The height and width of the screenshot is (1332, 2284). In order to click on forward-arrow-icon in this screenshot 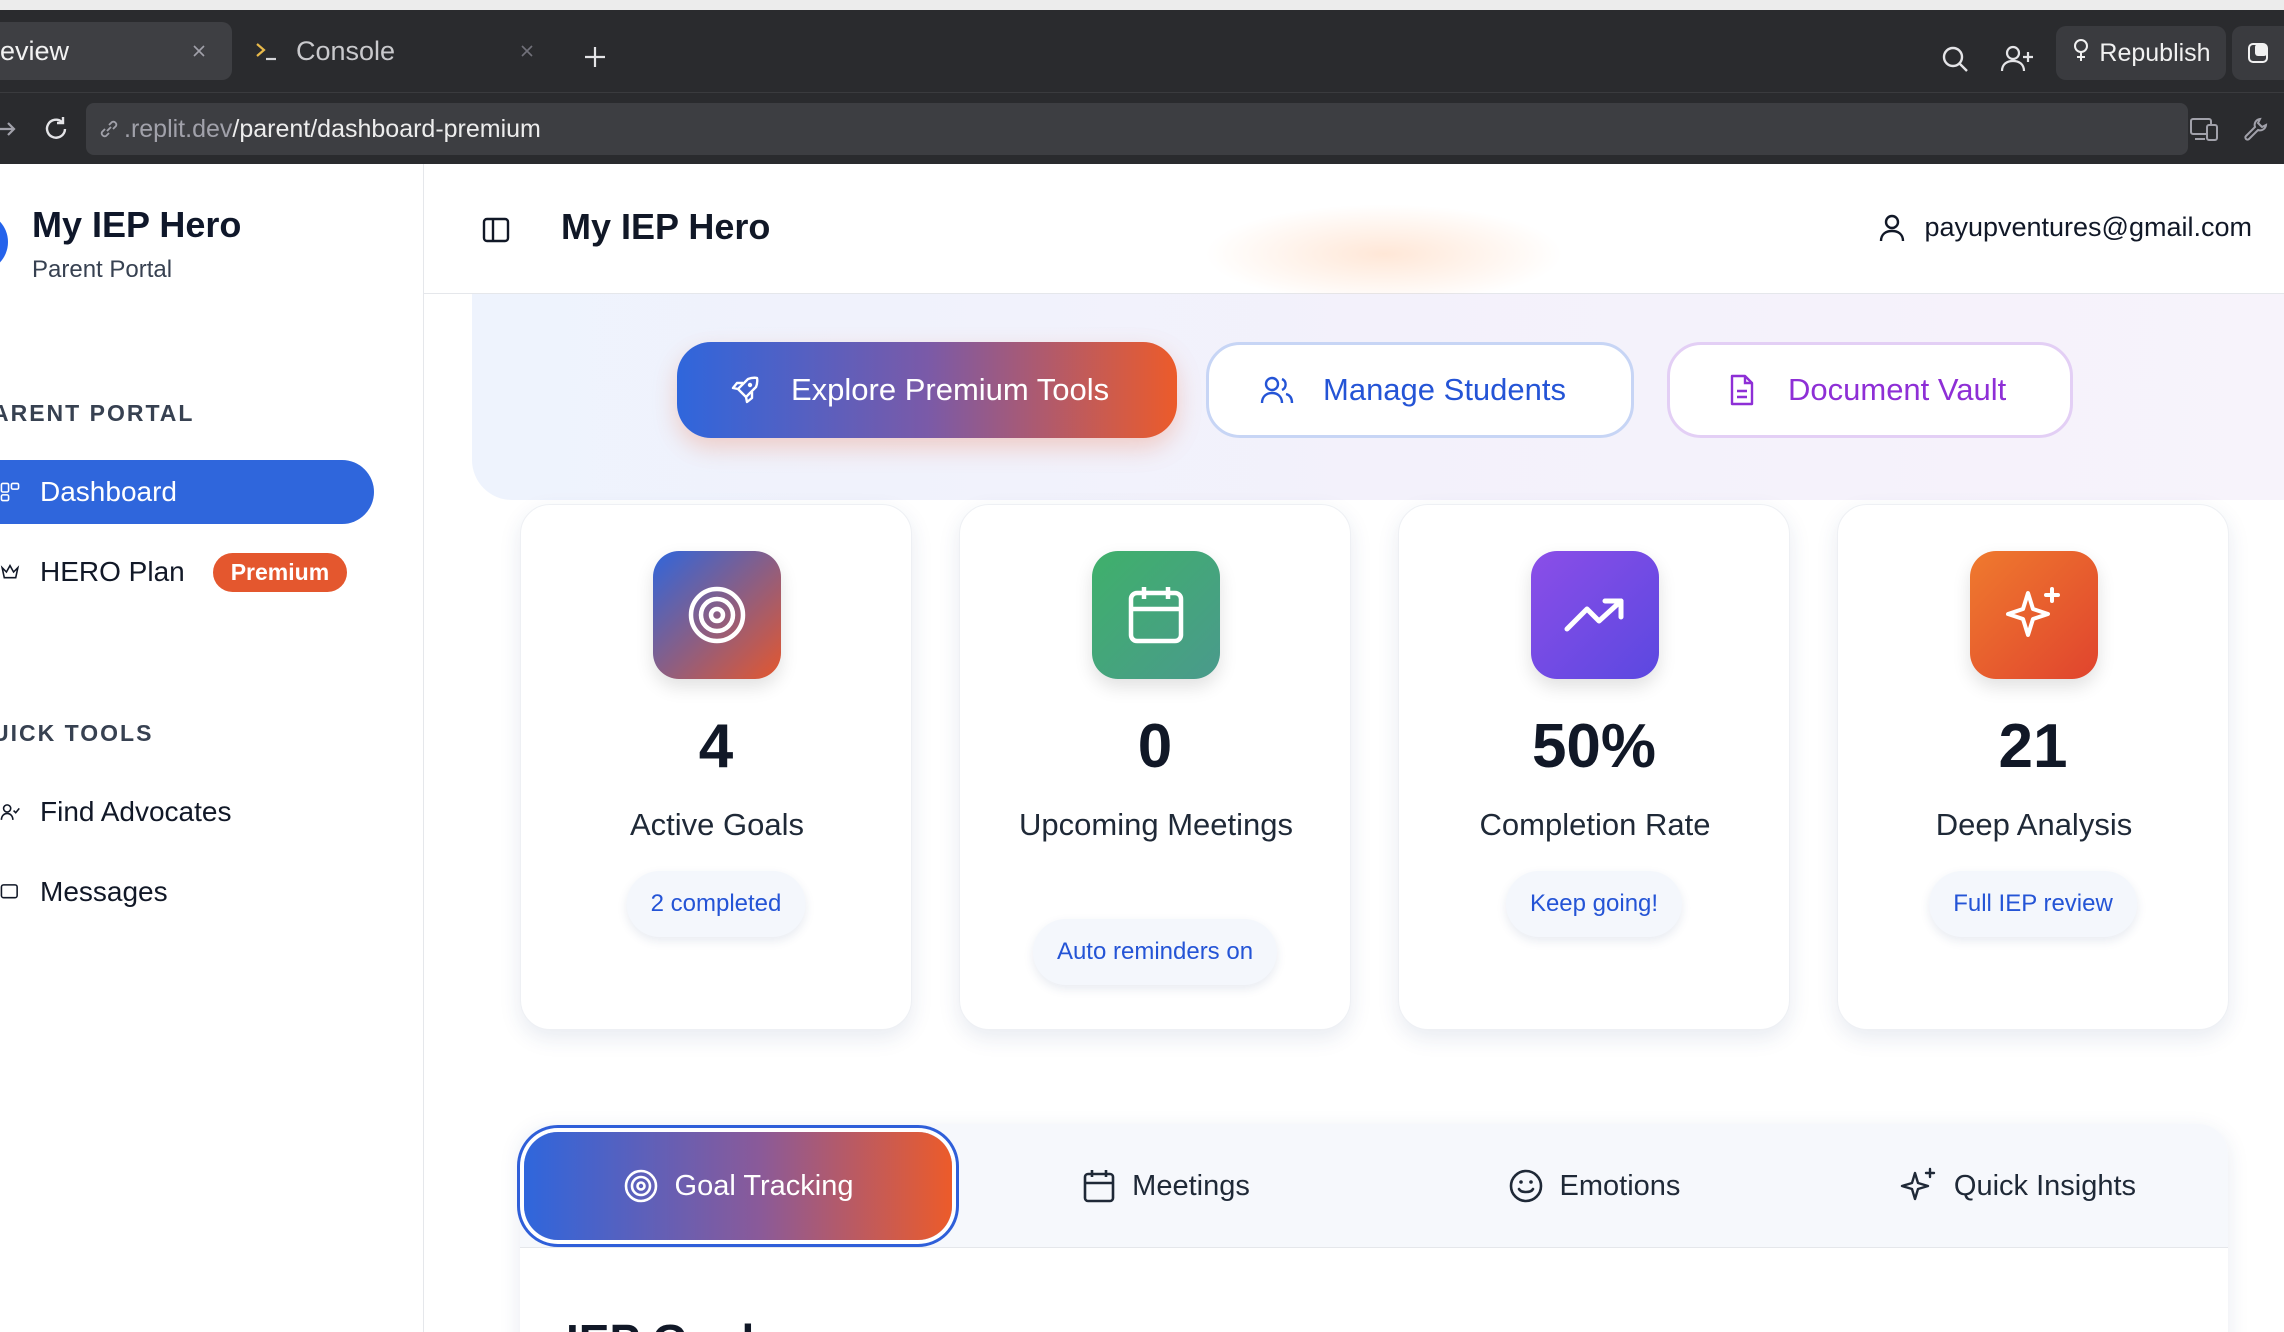, I will do `click(12, 129)`.